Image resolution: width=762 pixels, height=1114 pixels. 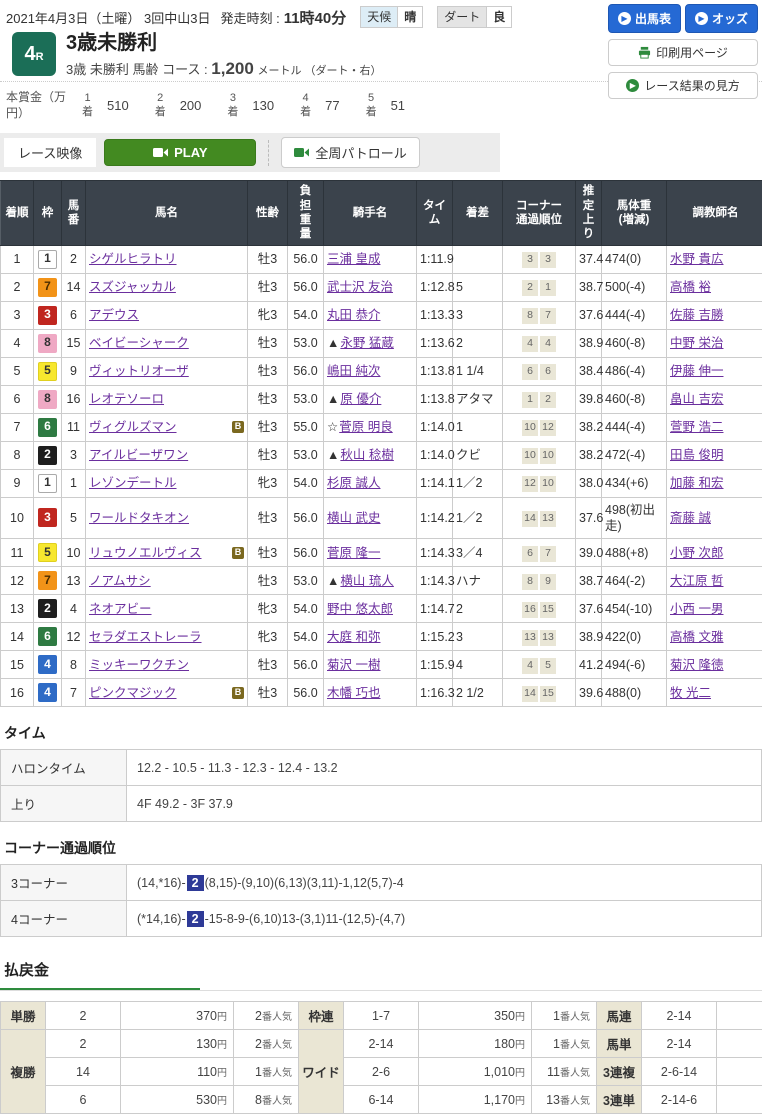 I want to click on horse-name-cell: ヴィグルズマンB, so click(x=167, y=427).